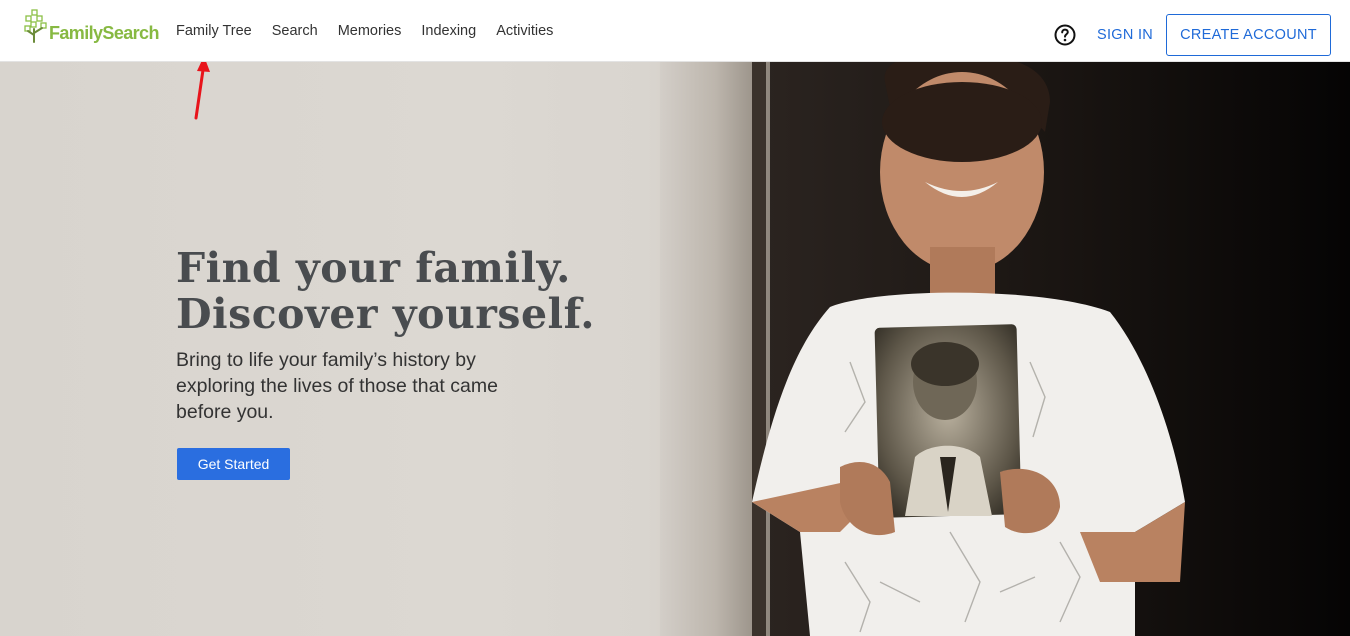 The height and width of the screenshot is (636, 1350). Describe the element at coordinates (233, 464) in the screenshot. I see `get-started-button: Get Started` at that location.